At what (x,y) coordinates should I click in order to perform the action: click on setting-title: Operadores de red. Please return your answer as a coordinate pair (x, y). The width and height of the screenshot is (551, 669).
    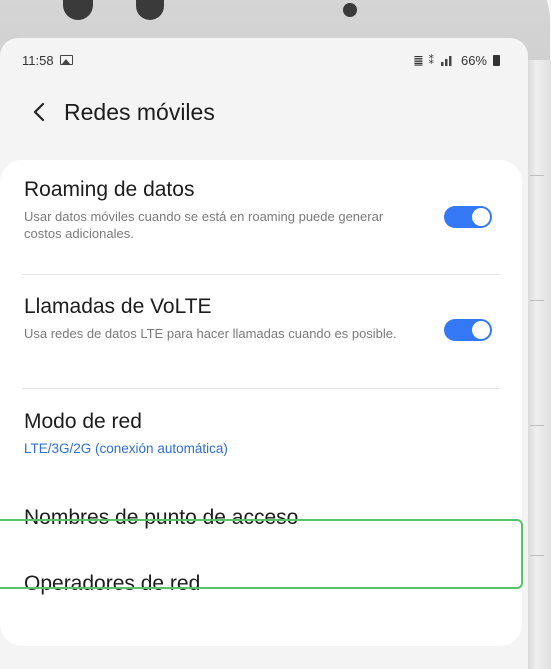
    Looking at the image, I should click on (112, 583).